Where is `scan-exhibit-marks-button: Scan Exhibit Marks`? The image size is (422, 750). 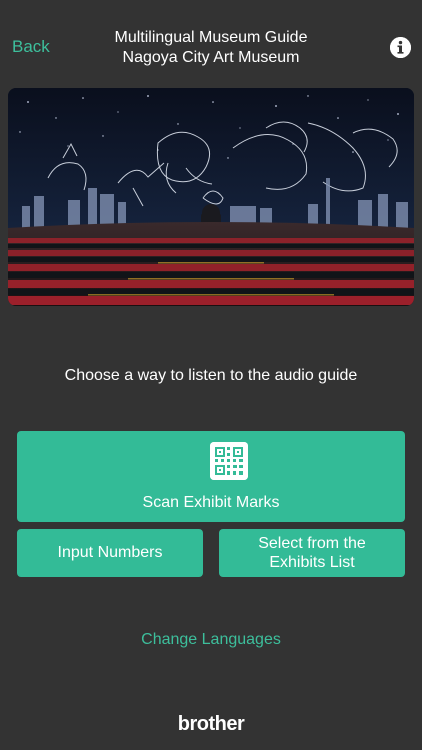
scan-exhibit-marks-button: Scan Exhibit Marks is located at coordinates (211, 476).